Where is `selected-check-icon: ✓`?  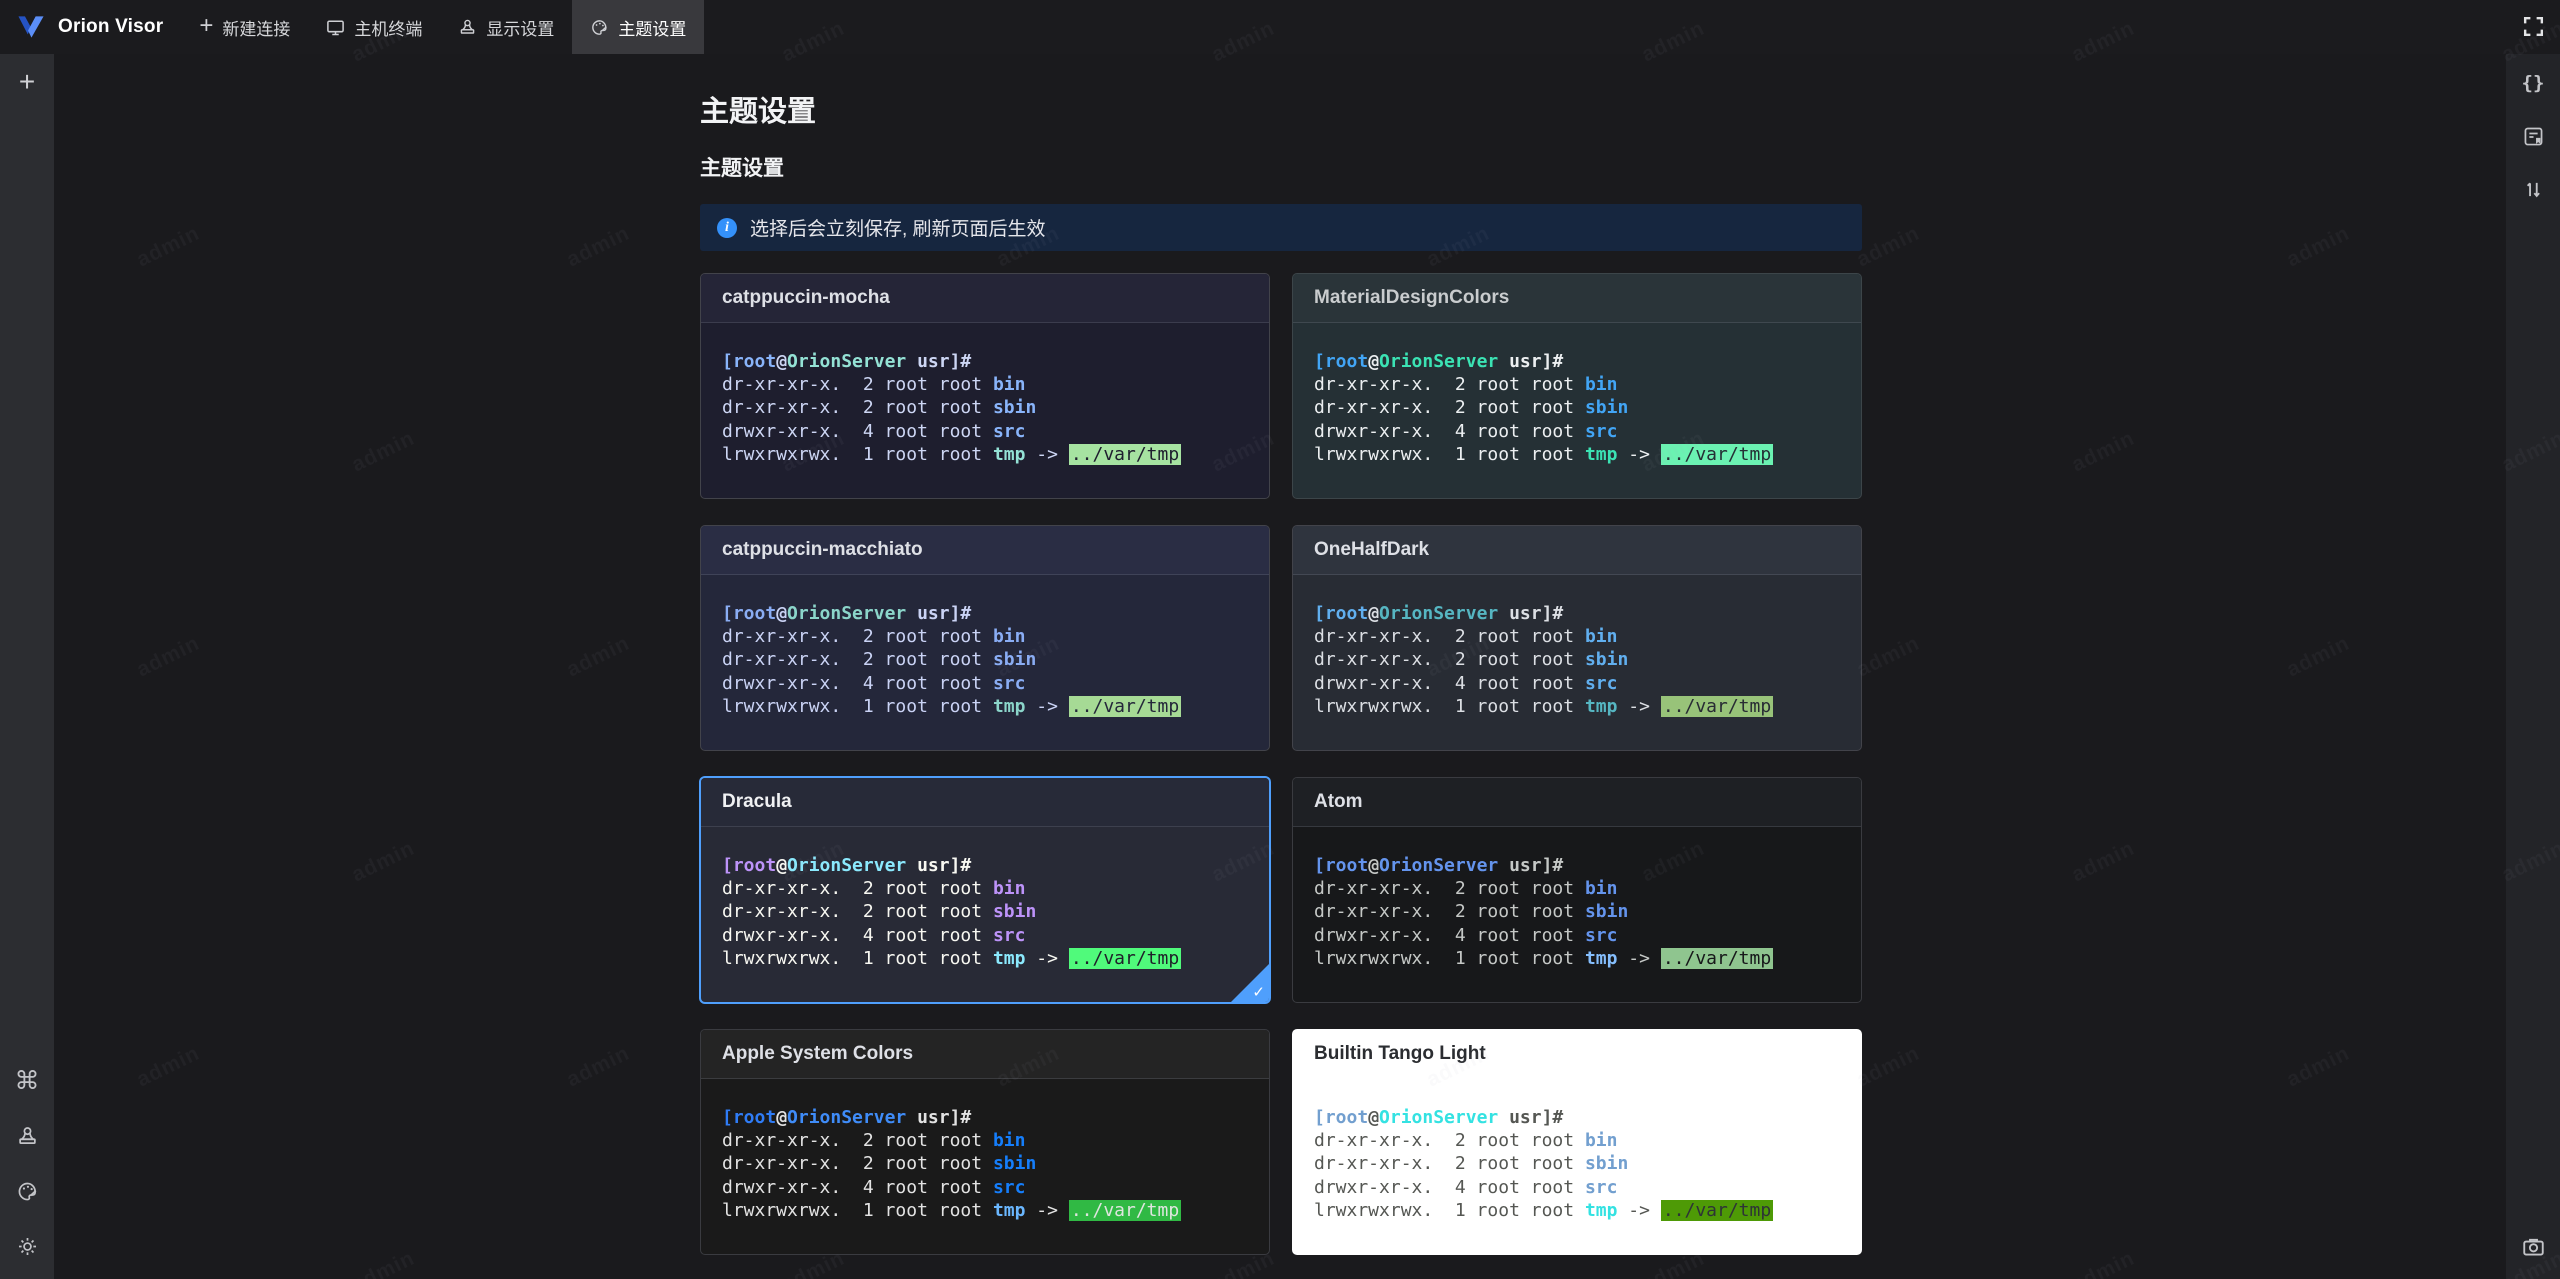
selected-check-icon: ✓ is located at coordinates (1258, 992).